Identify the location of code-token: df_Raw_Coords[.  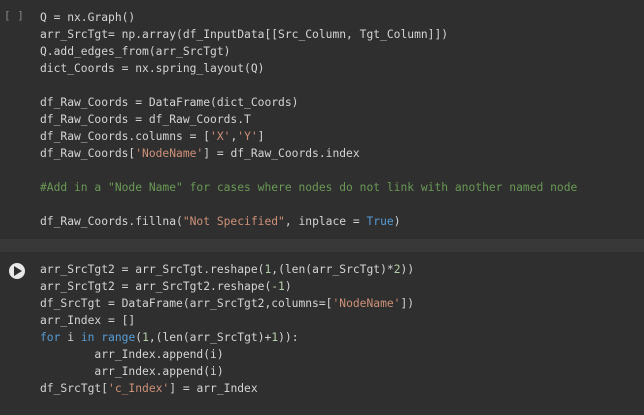
(88, 153).